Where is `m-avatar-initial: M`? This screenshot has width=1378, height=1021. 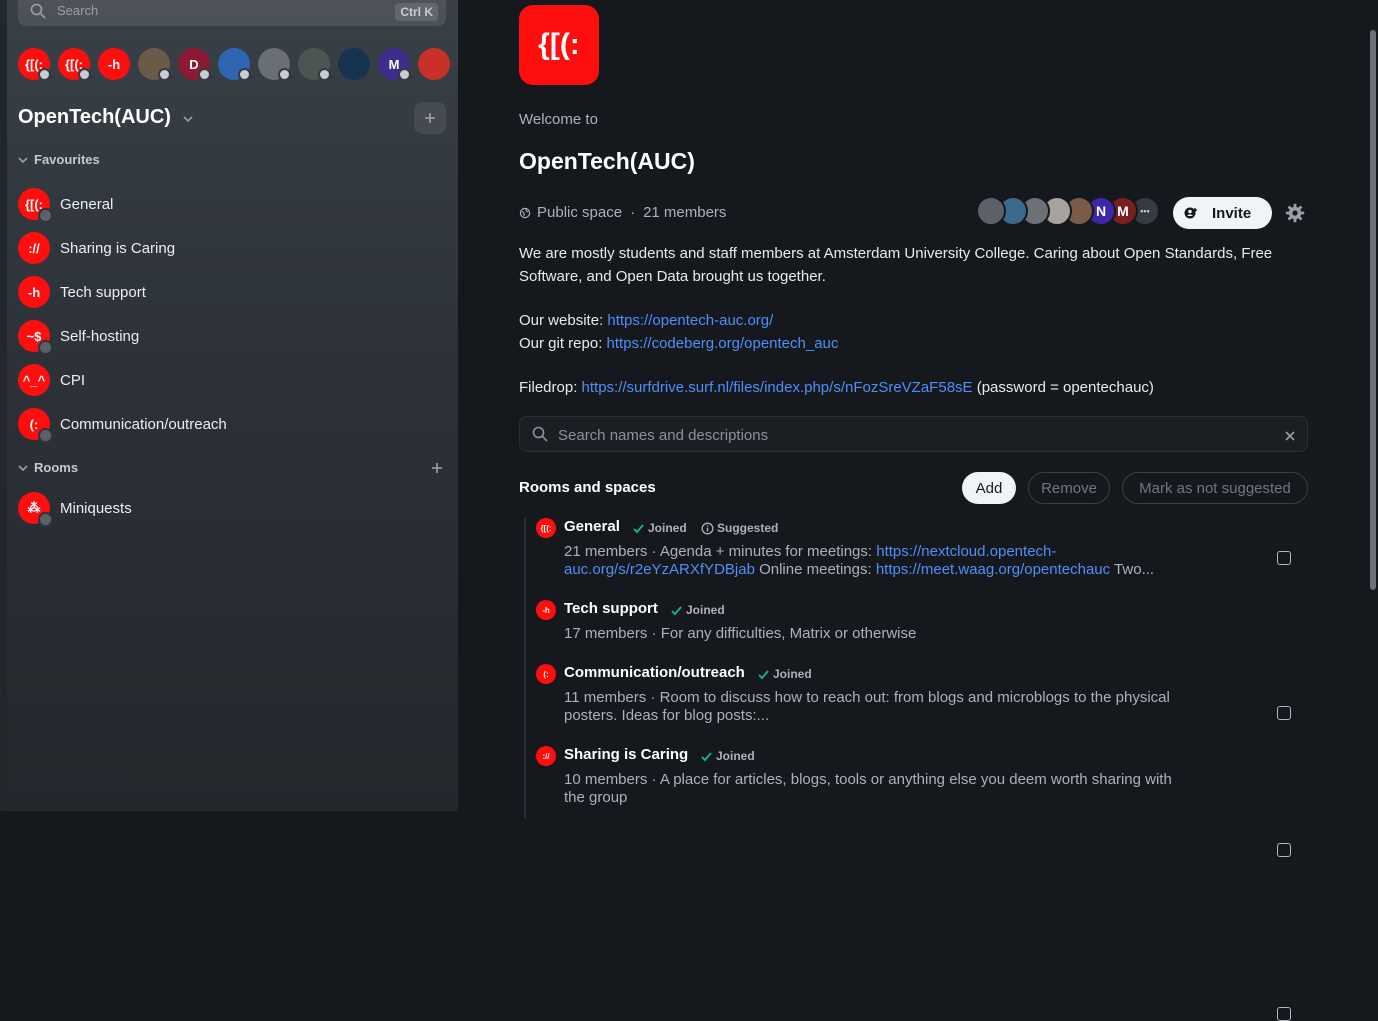 m-avatar-initial: M is located at coordinates (394, 64).